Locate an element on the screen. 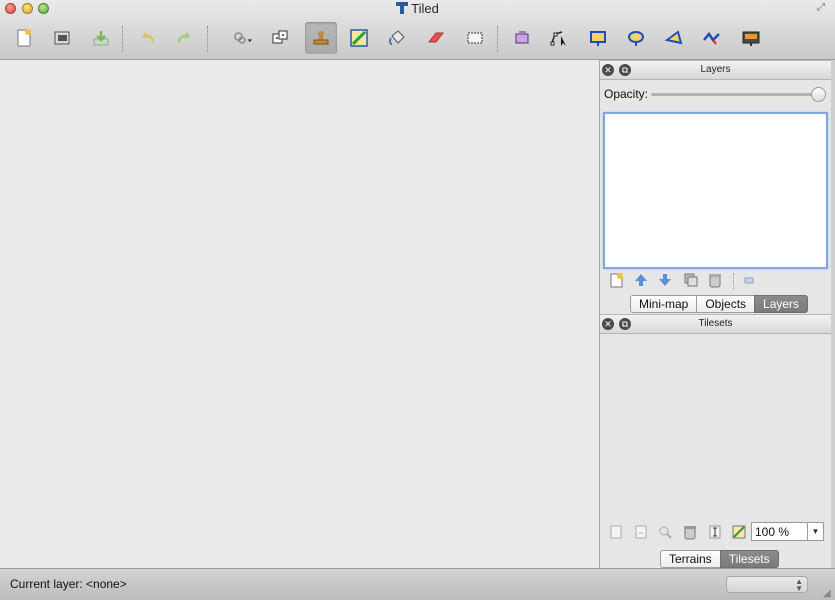  import-tileset-button is located at coordinates (641, 532).